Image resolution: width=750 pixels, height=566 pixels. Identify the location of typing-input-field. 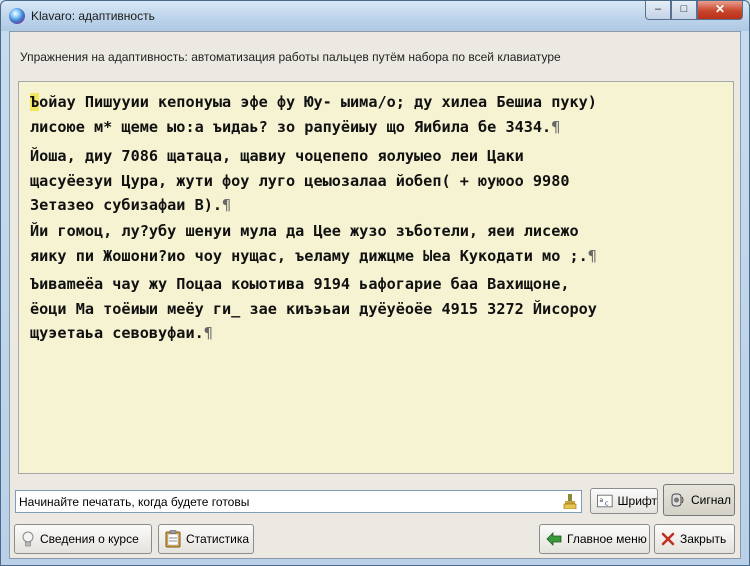
(298, 501).